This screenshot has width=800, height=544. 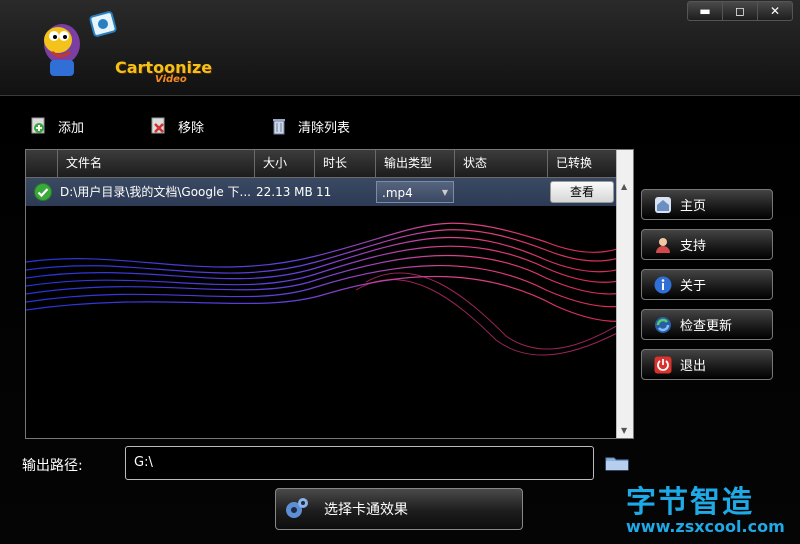 I want to click on sidebar-item-label: 退出, so click(x=693, y=366).